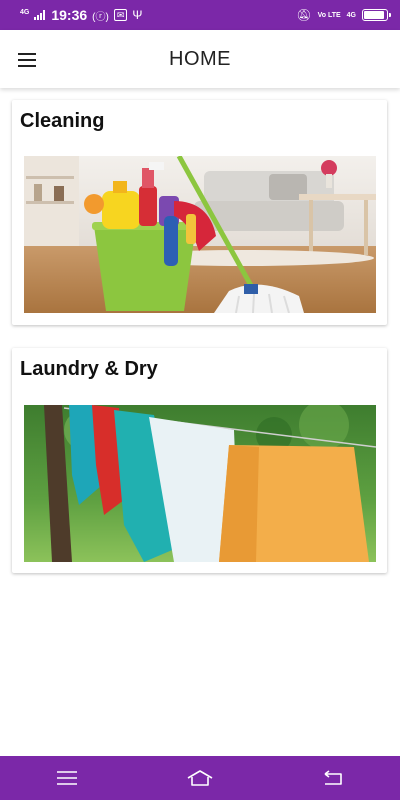  What do you see at coordinates (351, 15) in the screenshot?
I see `right-network-label: 4G` at bounding box center [351, 15].